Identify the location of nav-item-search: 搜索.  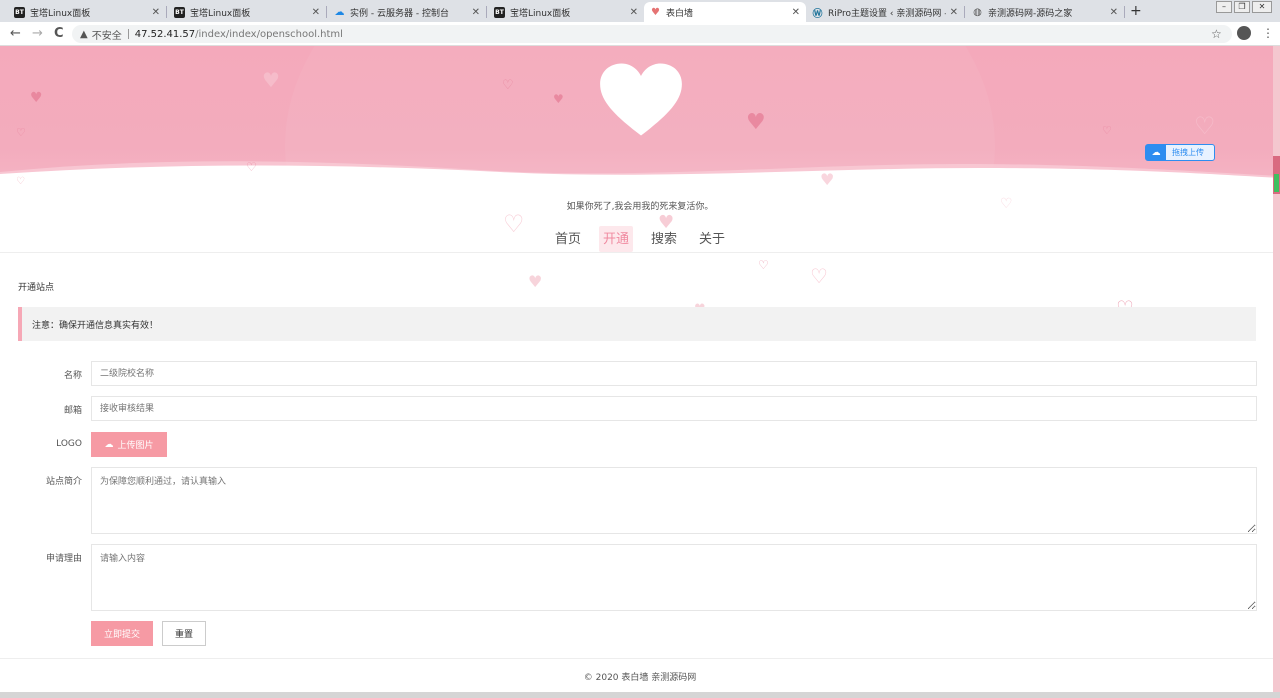
(664, 239).